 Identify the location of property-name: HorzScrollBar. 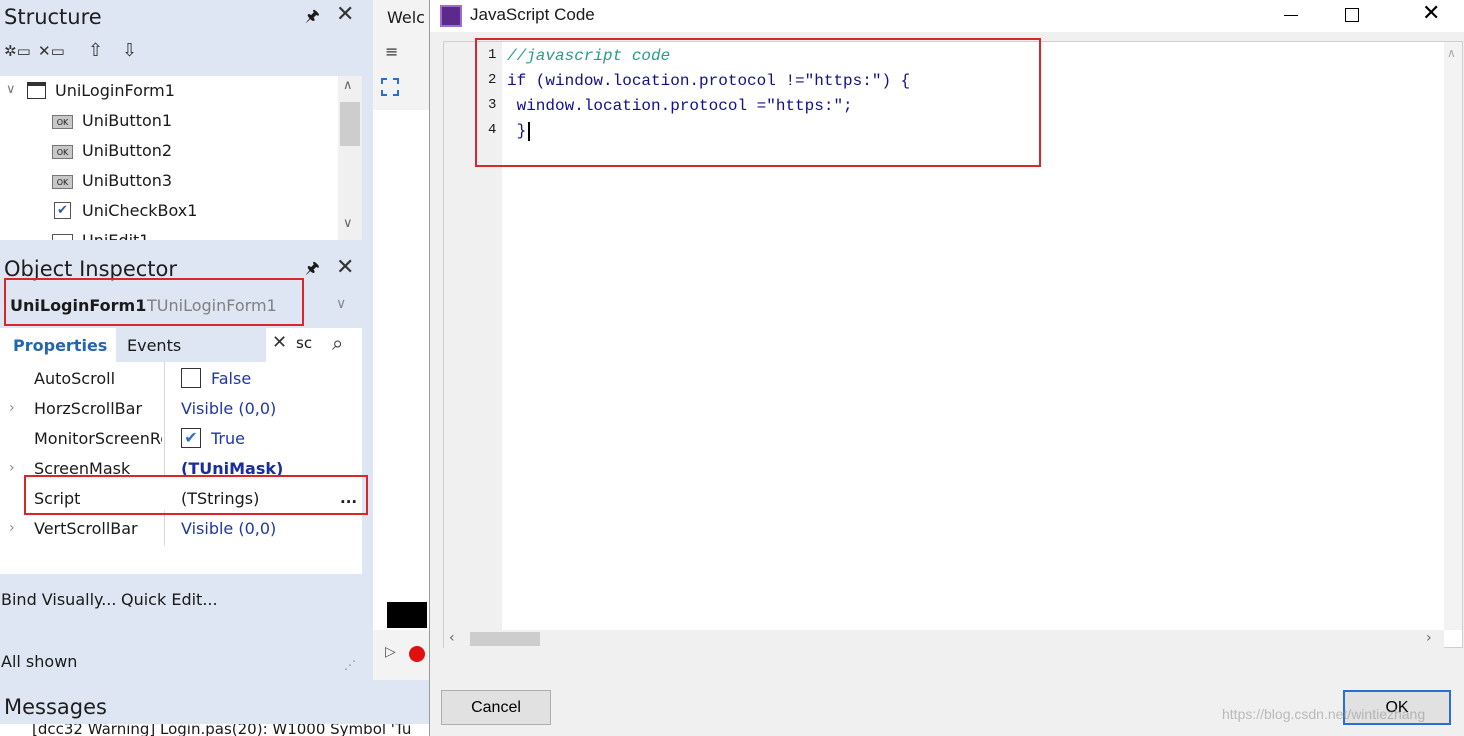
(88, 408).